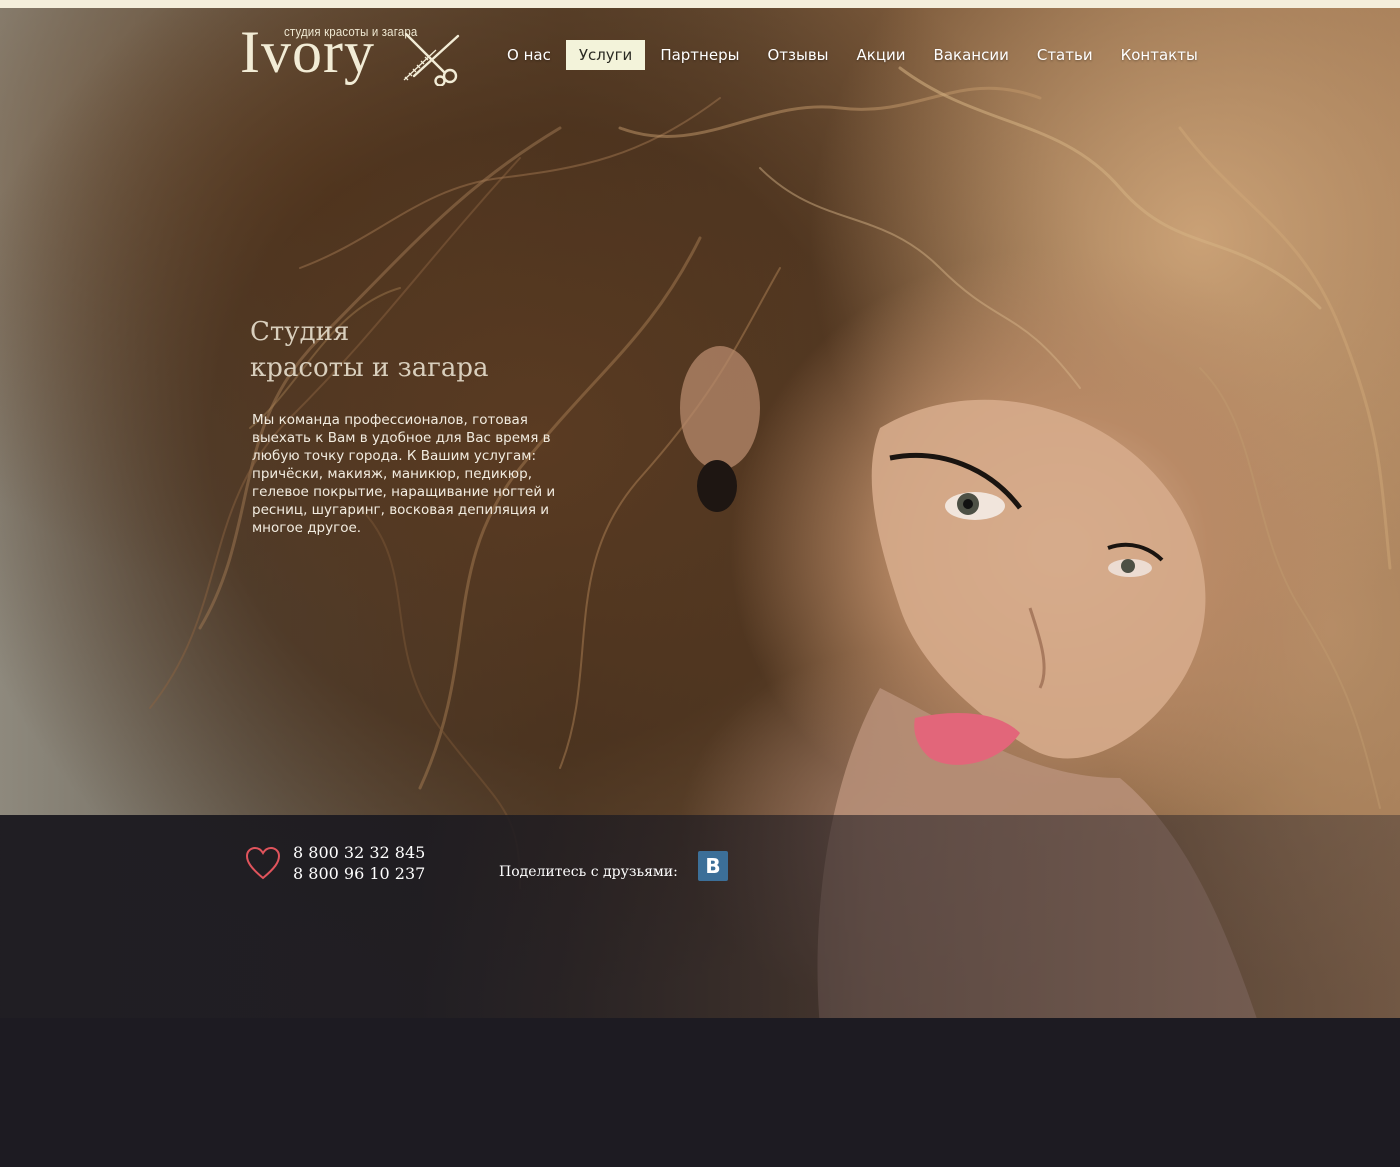 Image resolution: width=1400 pixels, height=1167 pixels. I want to click on nav-item-services: Услуги, so click(605, 55).